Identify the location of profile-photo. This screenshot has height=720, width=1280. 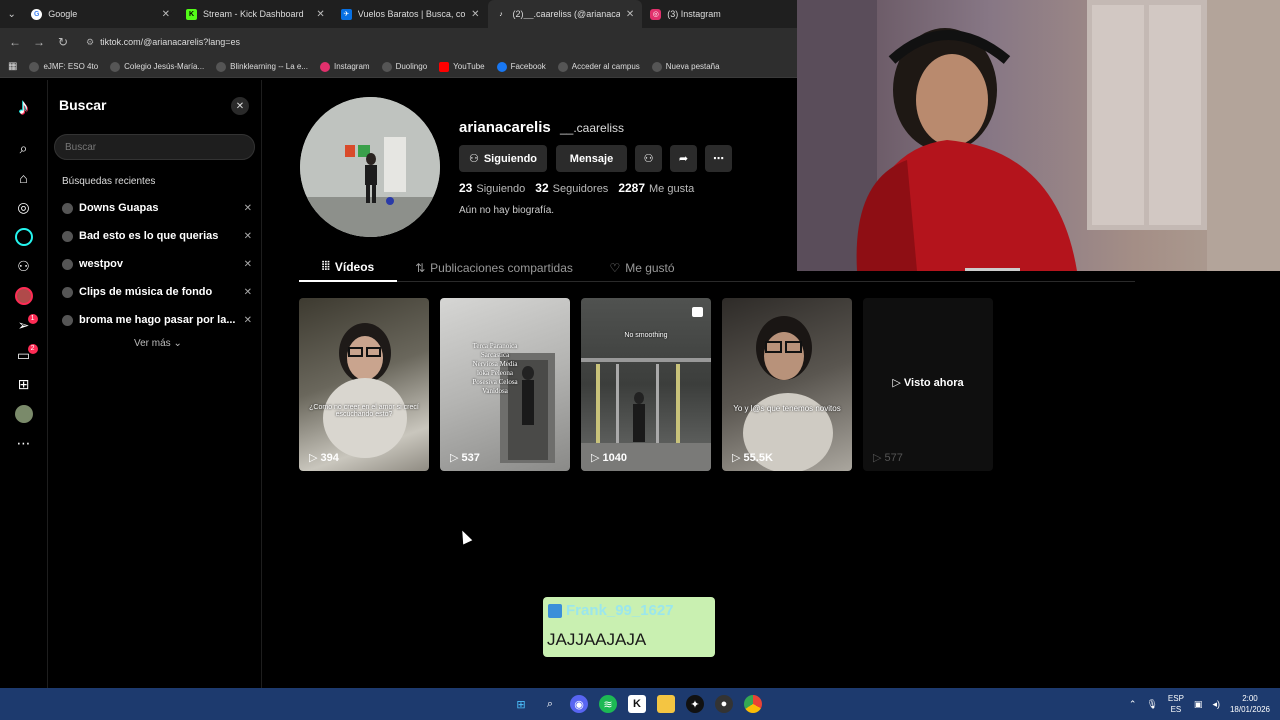
(370, 167).